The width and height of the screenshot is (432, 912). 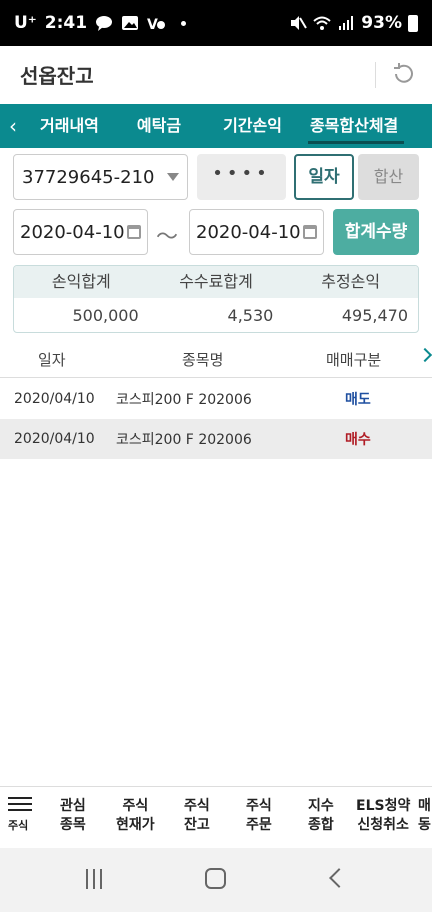 What do you see at coordinates (376, 232) in the screenshot?
I see `total-quantity-button: 합계수량` at bounding box center [376, 232].